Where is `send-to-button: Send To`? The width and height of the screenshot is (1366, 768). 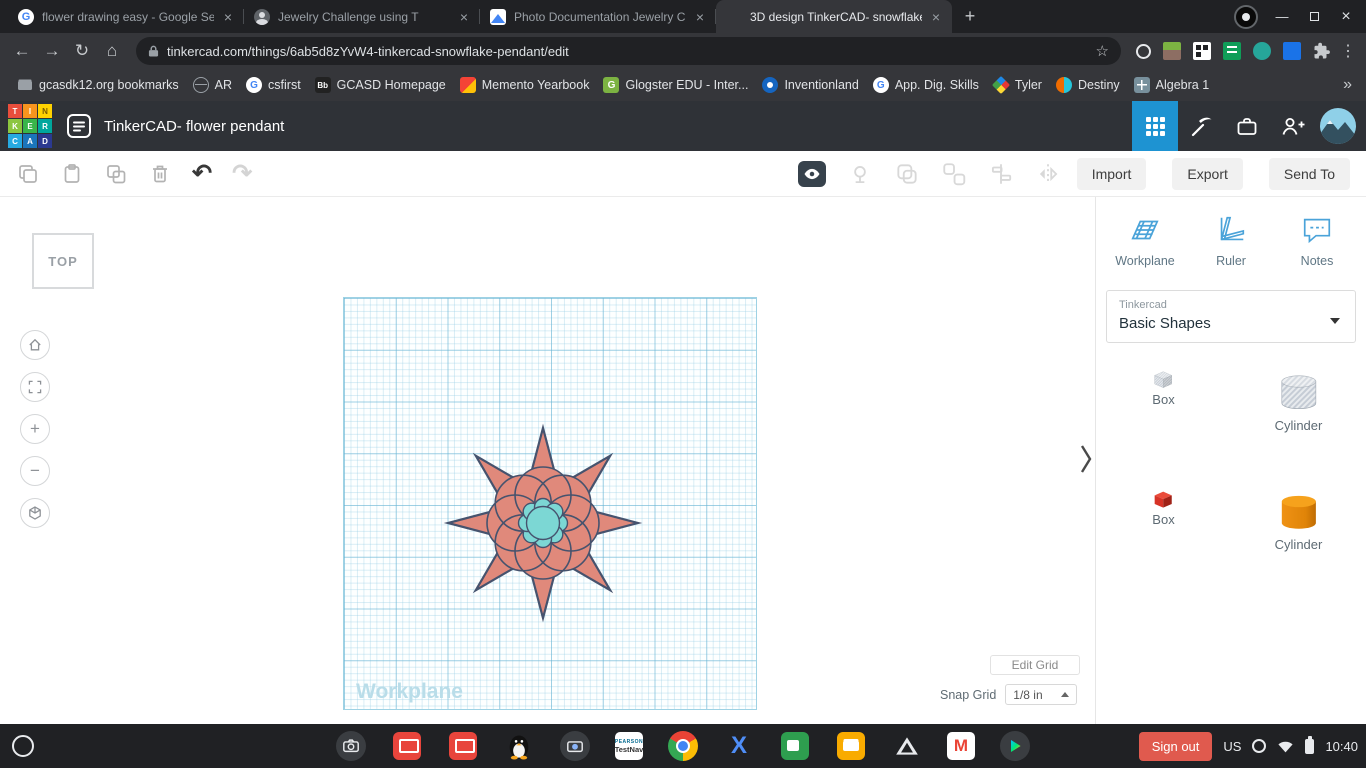
send-to-button: Send To is located at coordinates (1309, 173).